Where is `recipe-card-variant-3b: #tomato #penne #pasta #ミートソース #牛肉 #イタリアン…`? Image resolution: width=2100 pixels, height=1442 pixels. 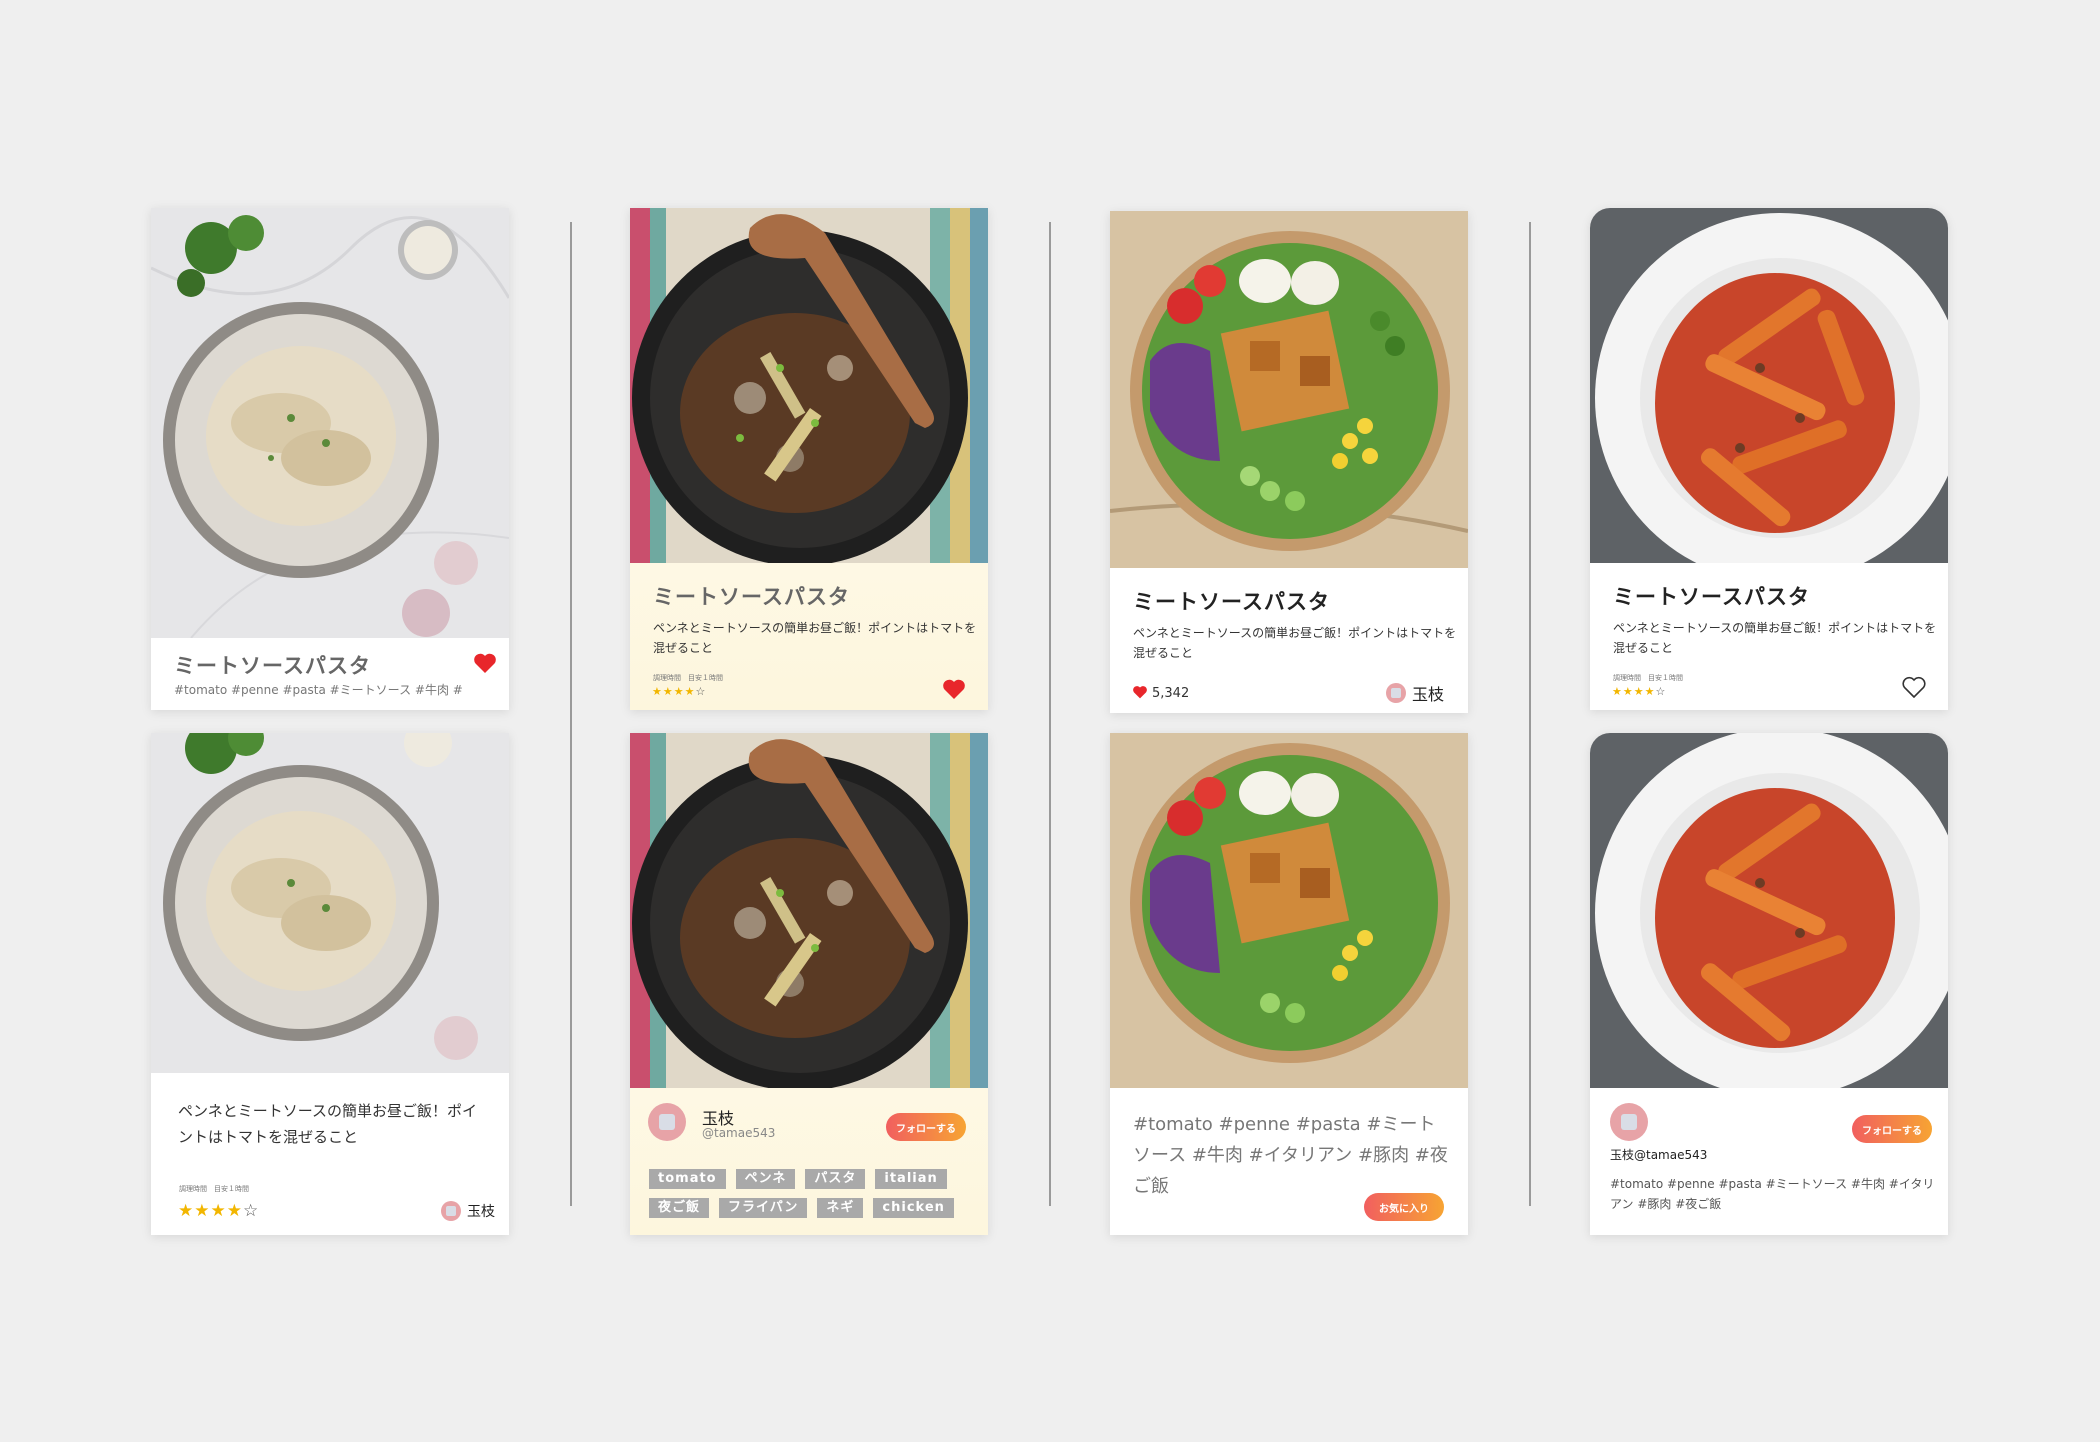
recipe-card-variant-3b: #tomato #penne #pasta #ミートソース #牛肉 #イタリアン… is located at coordinates (1289, 984).